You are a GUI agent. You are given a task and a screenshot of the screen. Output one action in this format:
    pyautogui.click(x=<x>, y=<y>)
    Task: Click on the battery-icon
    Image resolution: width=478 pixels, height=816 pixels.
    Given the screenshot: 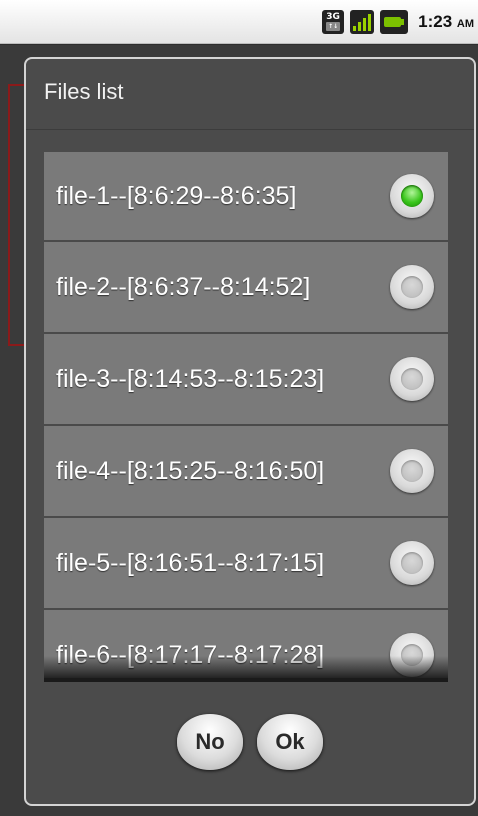 What is the action you would take?
    pyautogui.click(x=394, y=22)
    